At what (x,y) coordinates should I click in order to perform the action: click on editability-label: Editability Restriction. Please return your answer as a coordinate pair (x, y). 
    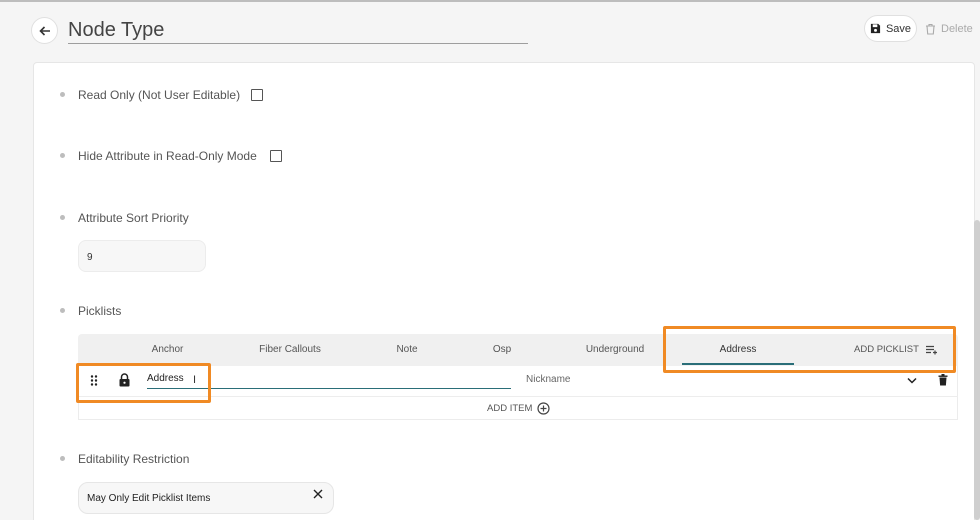
    Looking at the image, I should click on (134, 459).